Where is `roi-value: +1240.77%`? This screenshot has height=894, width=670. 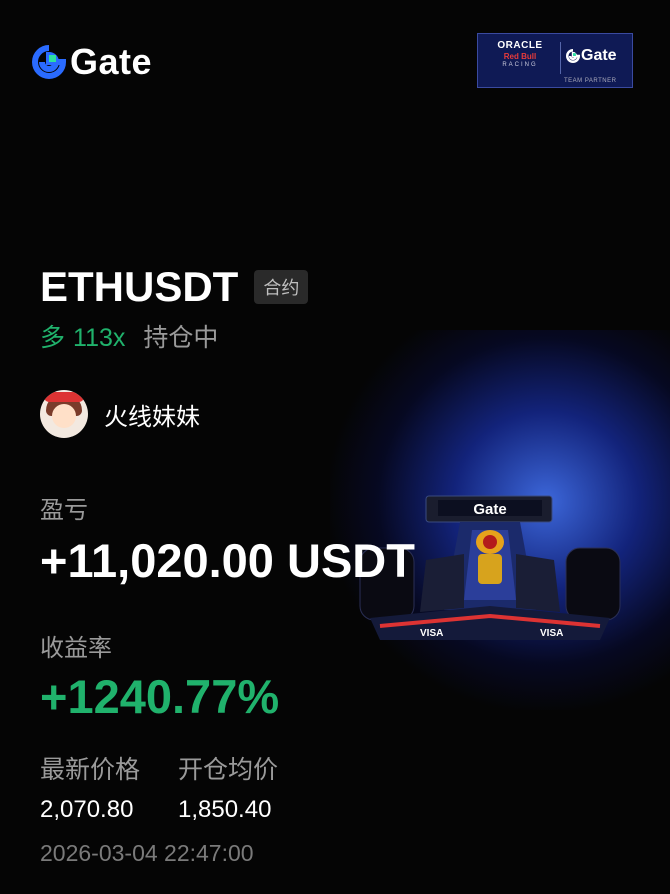
roi-value: +1240.77% is located at coordinates (160, 696).